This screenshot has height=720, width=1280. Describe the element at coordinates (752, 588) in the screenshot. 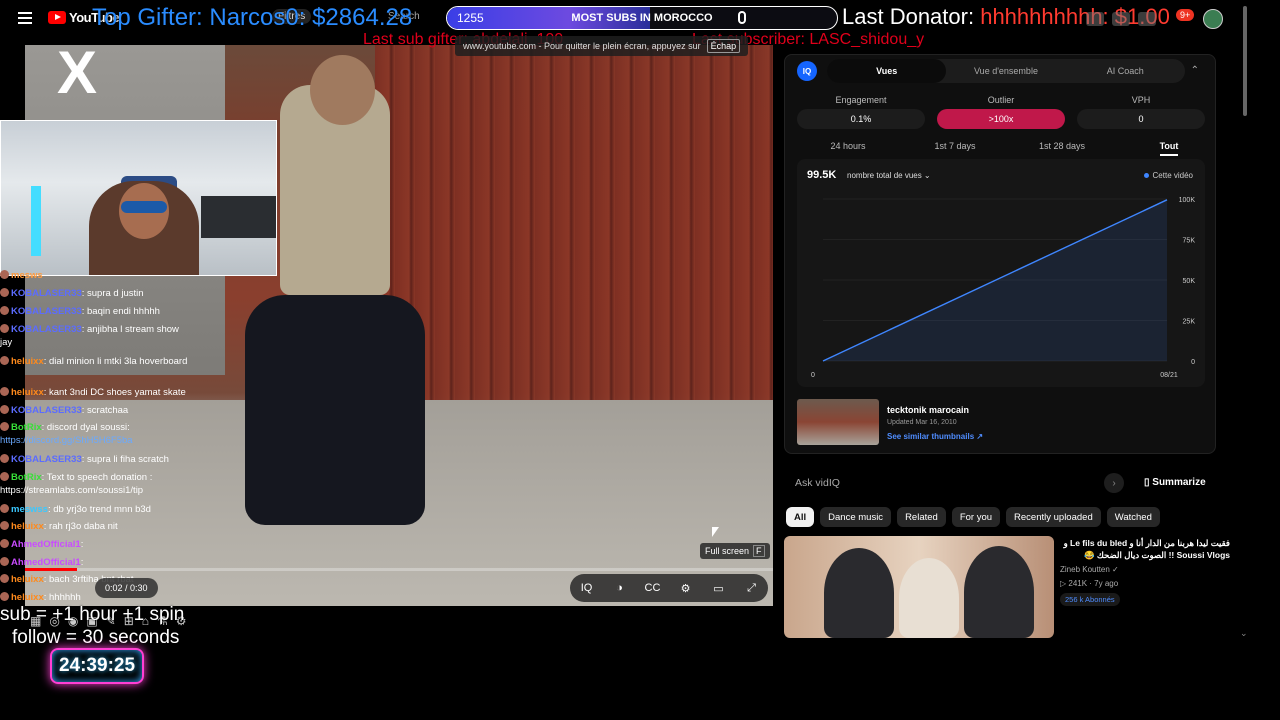

I see `fullscreen-button: ⤢` at that location.